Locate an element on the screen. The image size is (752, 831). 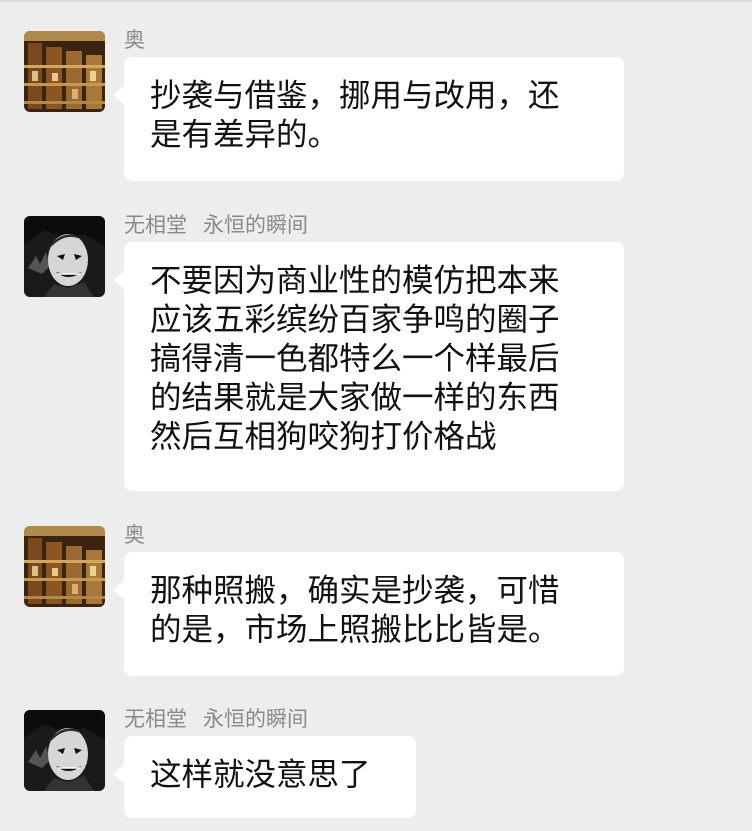
message-bubble: 这样就没意思了 is located at coordinates (264, 777).